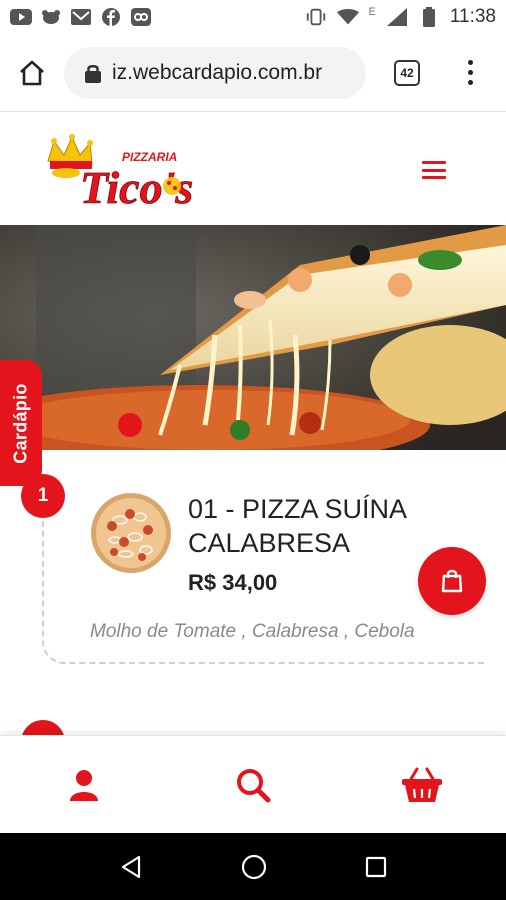 The height and width of the screenshot is (900, 506). What do you see at coordinates (434, 162) in the screenshot?
I see `menu-icon` at bounding box center [434, 162].